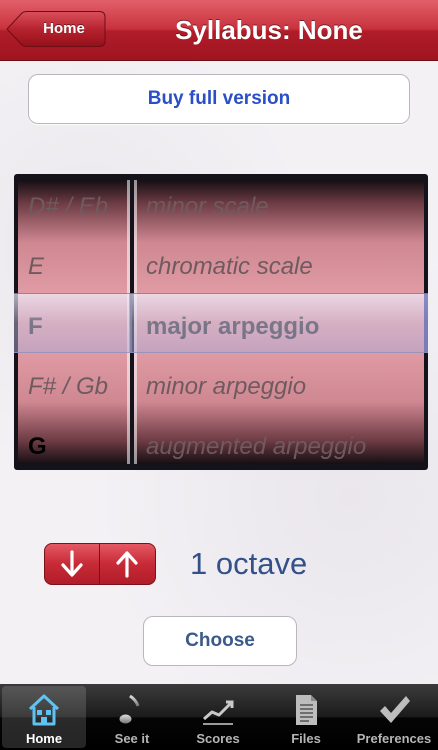 Image resolution: width=438 pixels, height=750 pixels. I want to click on picker-note-row: G, so click(74, 440).